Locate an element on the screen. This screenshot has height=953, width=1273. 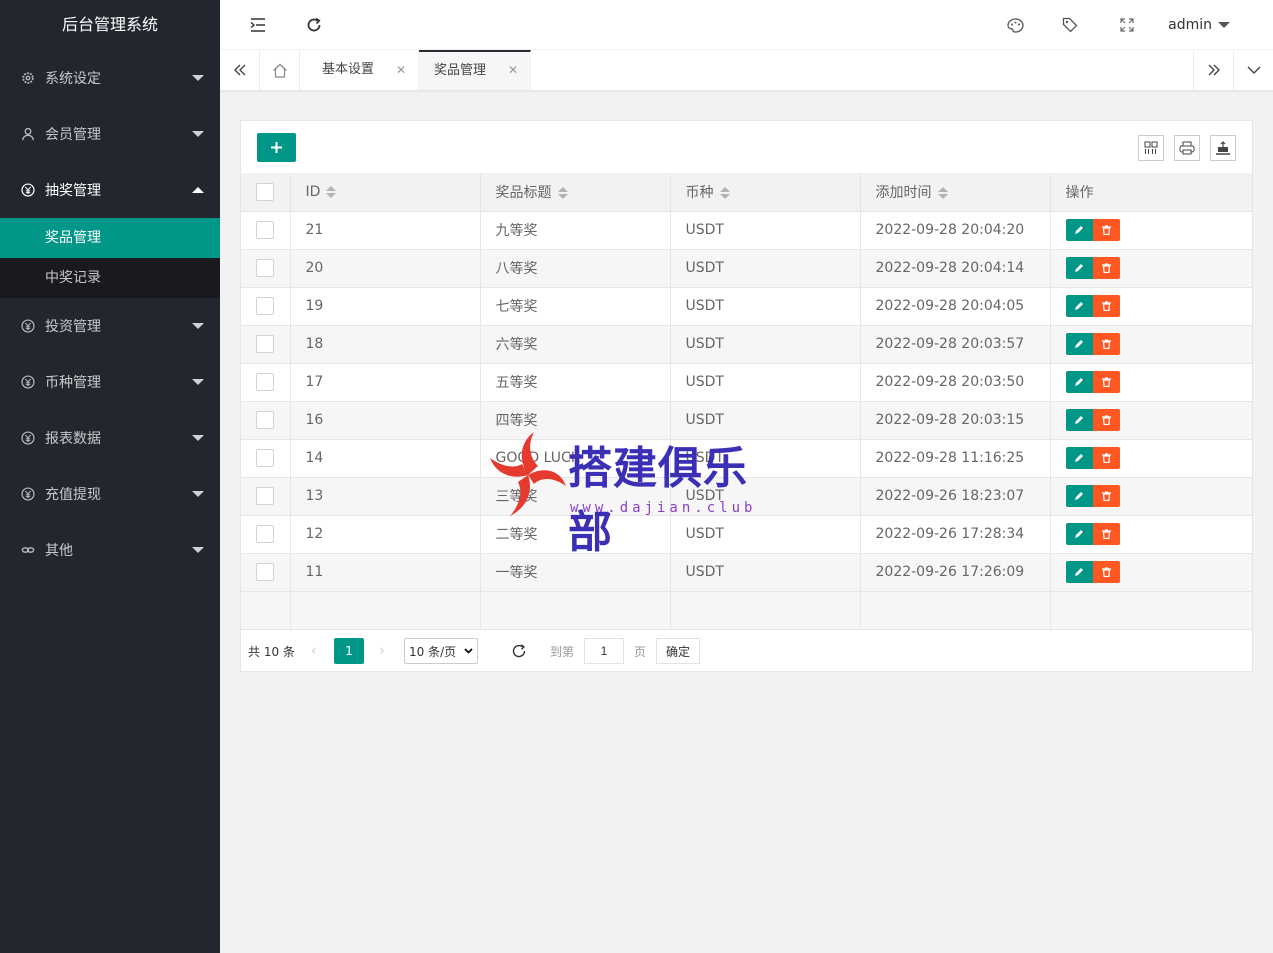
cell-time: 2022-09-26 17:26:09 is located at coordinates (955, 572).